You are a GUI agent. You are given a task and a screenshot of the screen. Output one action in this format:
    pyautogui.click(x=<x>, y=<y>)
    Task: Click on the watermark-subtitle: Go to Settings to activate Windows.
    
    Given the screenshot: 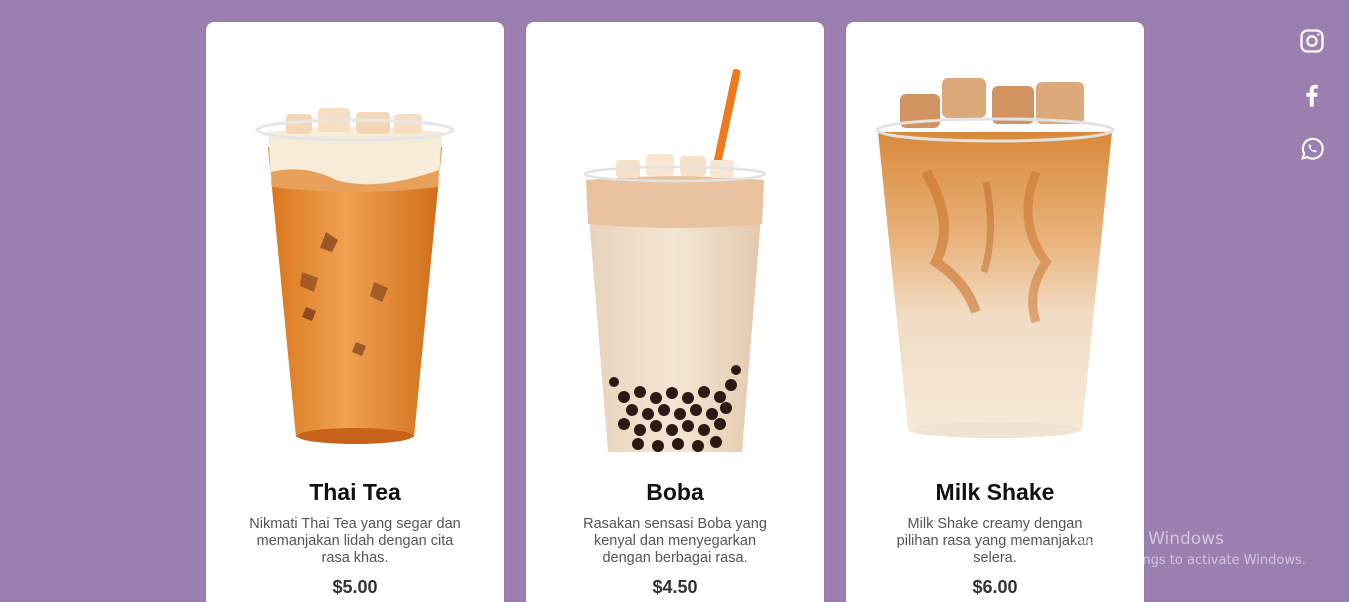 What is the action you would take?
    pyautogui.click(x=1189, y=560)
    